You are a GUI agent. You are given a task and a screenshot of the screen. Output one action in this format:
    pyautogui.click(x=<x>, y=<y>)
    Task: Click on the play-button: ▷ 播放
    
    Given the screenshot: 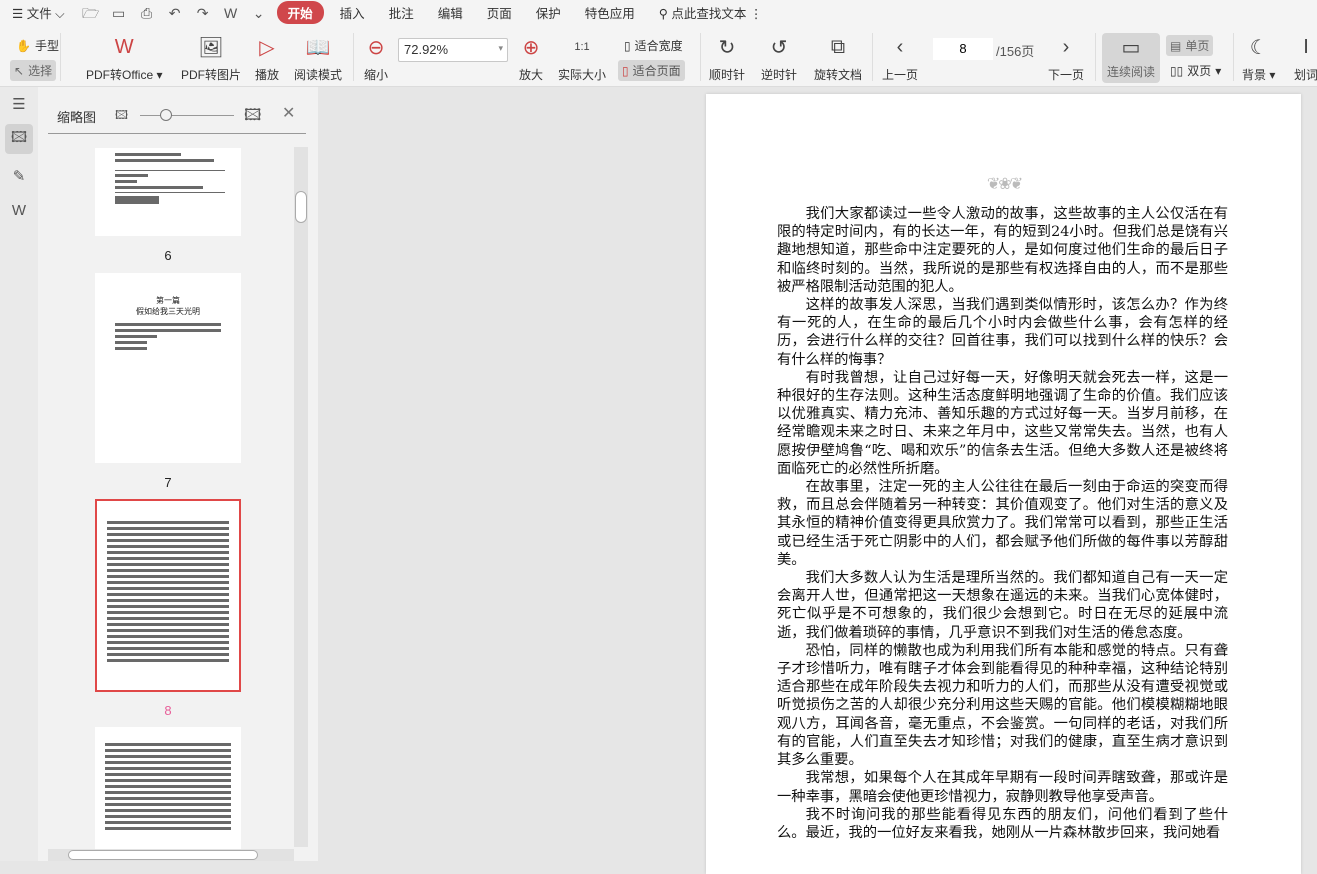 What is the action you would take?
    pyautogui.click(x=267, y=58)
    